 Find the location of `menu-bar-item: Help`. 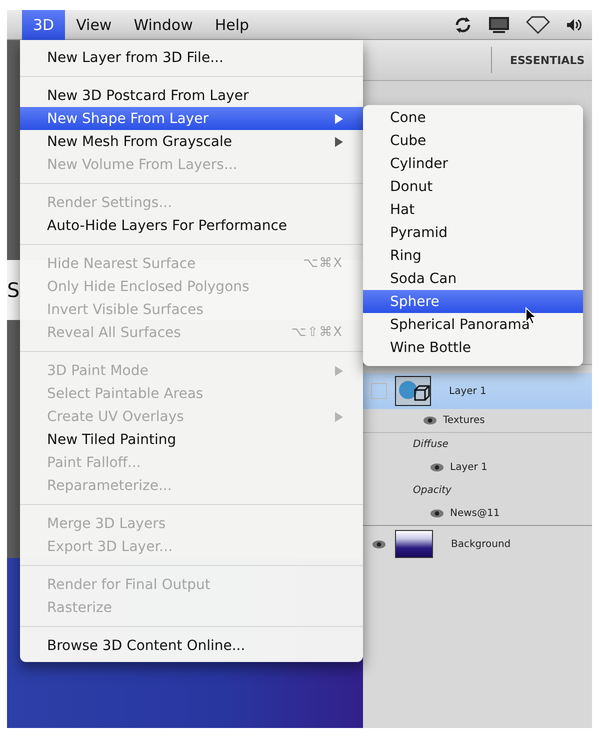

menu-bar-item: Help is located at coordinates (232, 25).